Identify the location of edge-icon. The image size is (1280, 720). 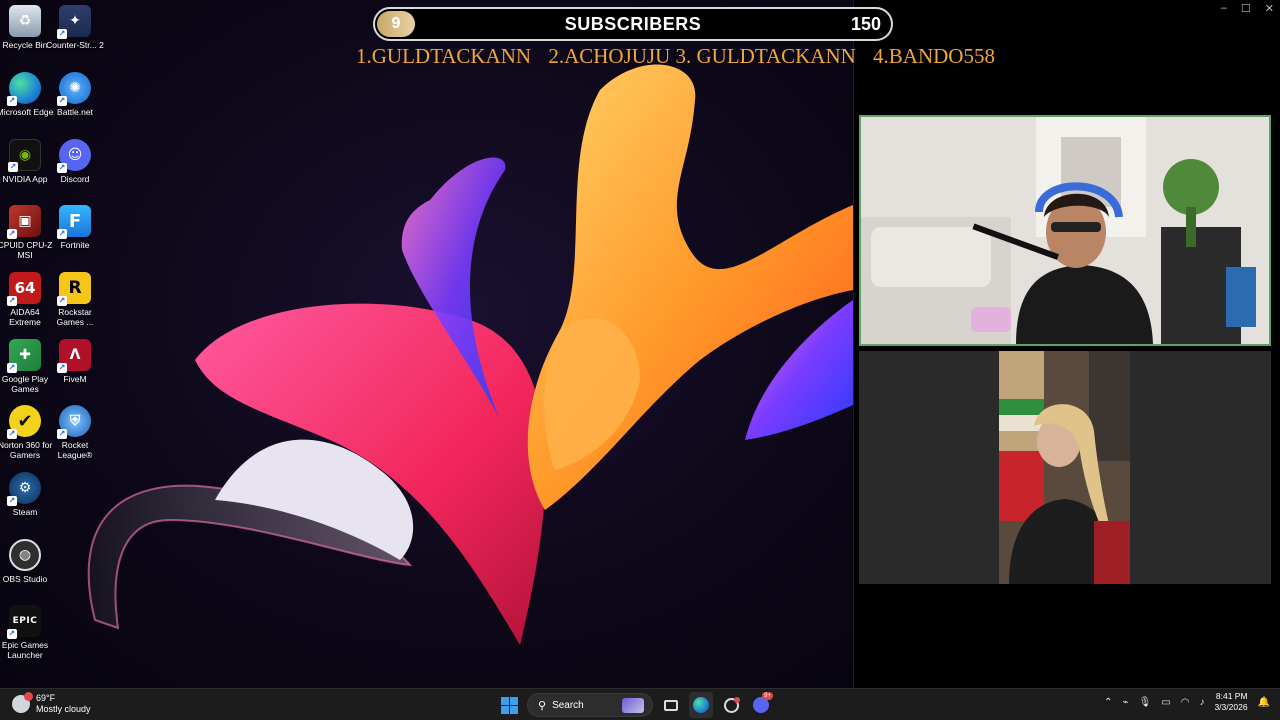
(701, 705).